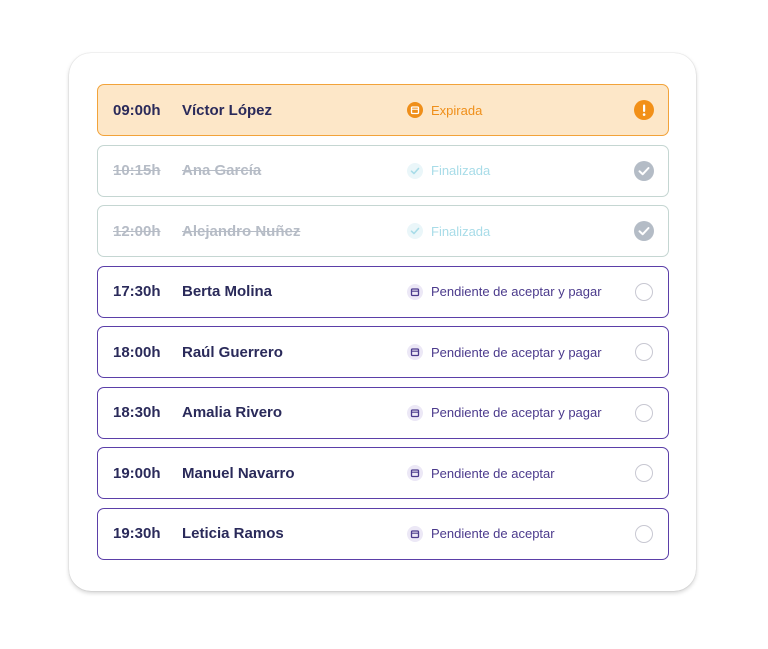 The height and width of the screenshot is (649, 768). Describe the element at coordinates (227, 110) in the screenshot. I see `appointment-name: Víctor López` at that location.